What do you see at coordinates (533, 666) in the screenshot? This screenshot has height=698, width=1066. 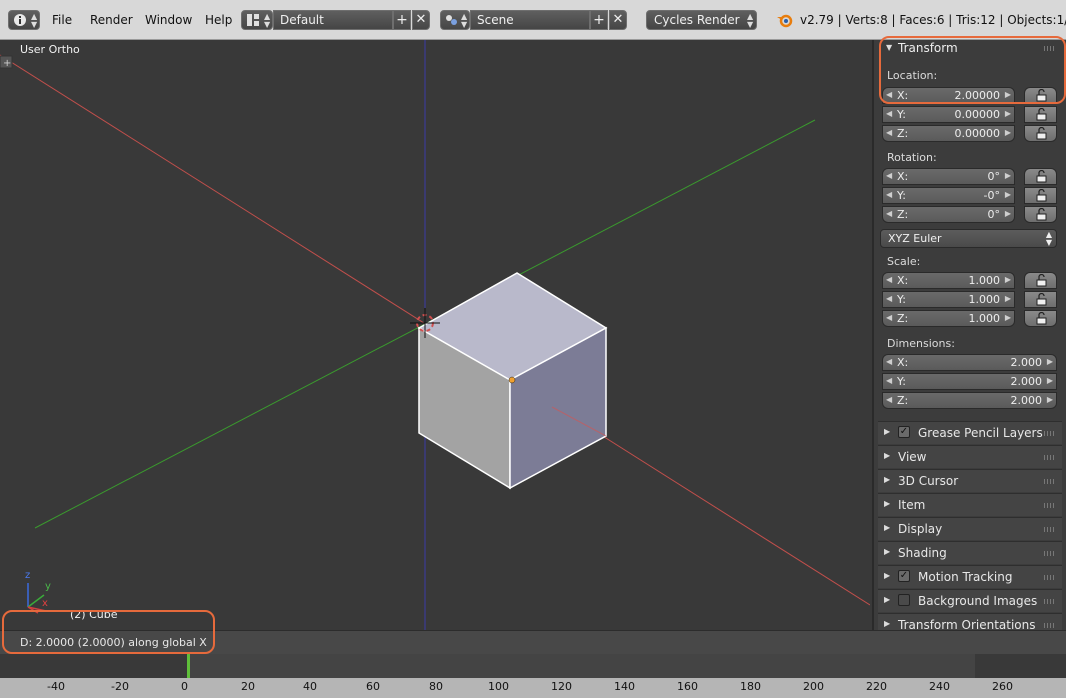 I see `timeline-track` at bounding box center [533, 666].